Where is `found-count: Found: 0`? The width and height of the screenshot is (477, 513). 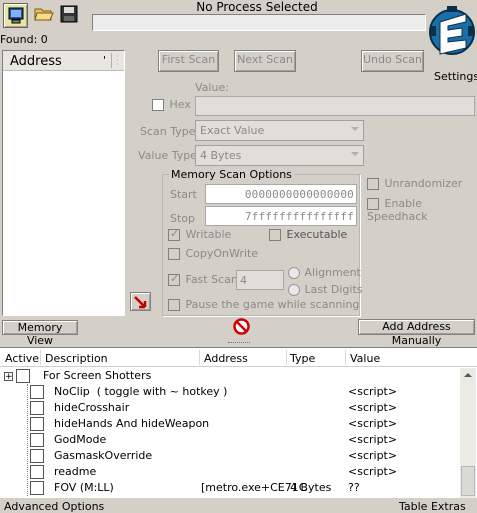
found-count: Found: 0 is located at coordinates (24, 39).